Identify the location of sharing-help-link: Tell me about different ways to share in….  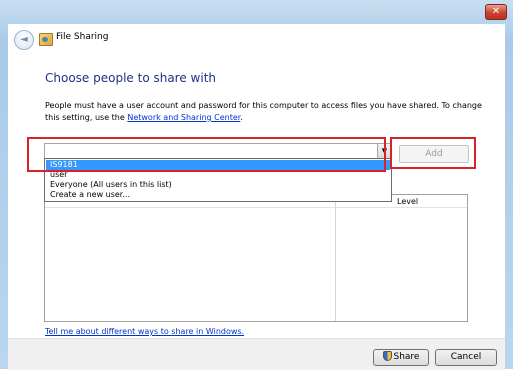
(144, 331).